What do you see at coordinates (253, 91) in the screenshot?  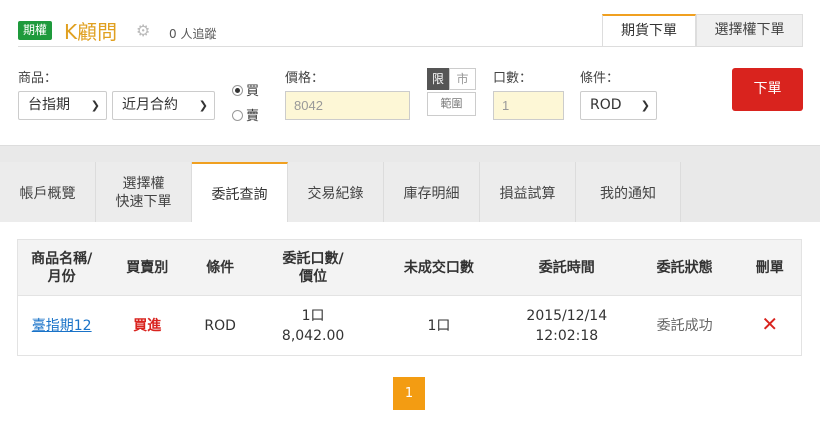 I see `side-buy-label: 買` at bounding box center [253, 91].